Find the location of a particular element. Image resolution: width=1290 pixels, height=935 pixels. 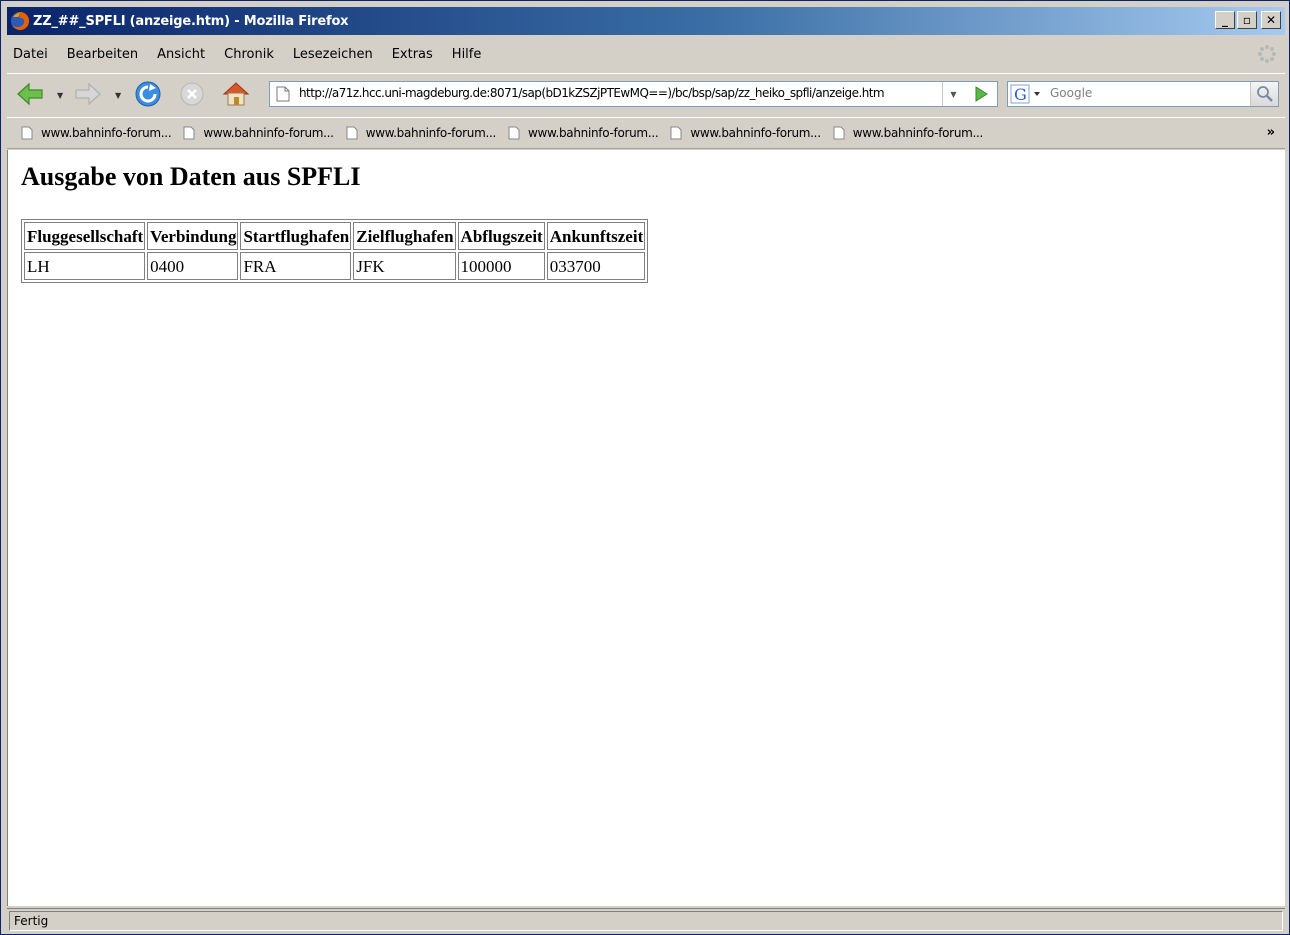

maximize-button: ▫ is located at coordinates (1247, 20).